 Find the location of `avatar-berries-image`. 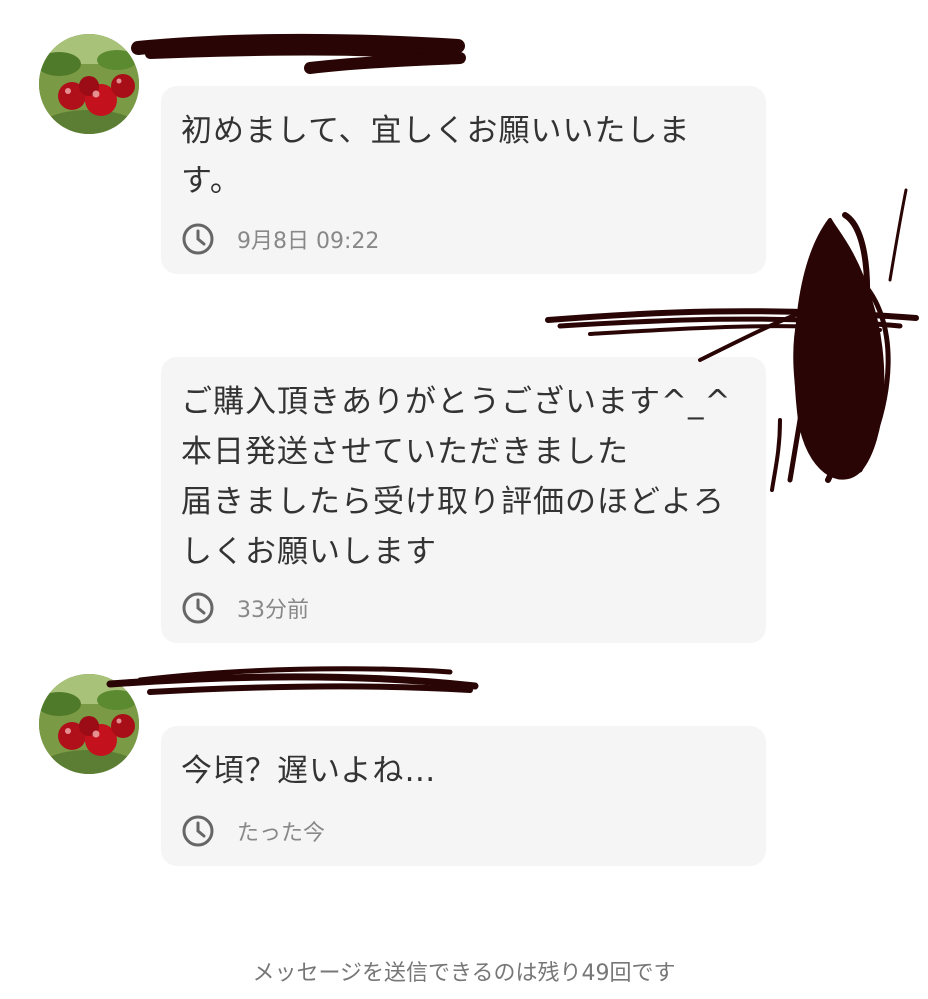

avatar-berries-image is located at coordinates (89, 84).